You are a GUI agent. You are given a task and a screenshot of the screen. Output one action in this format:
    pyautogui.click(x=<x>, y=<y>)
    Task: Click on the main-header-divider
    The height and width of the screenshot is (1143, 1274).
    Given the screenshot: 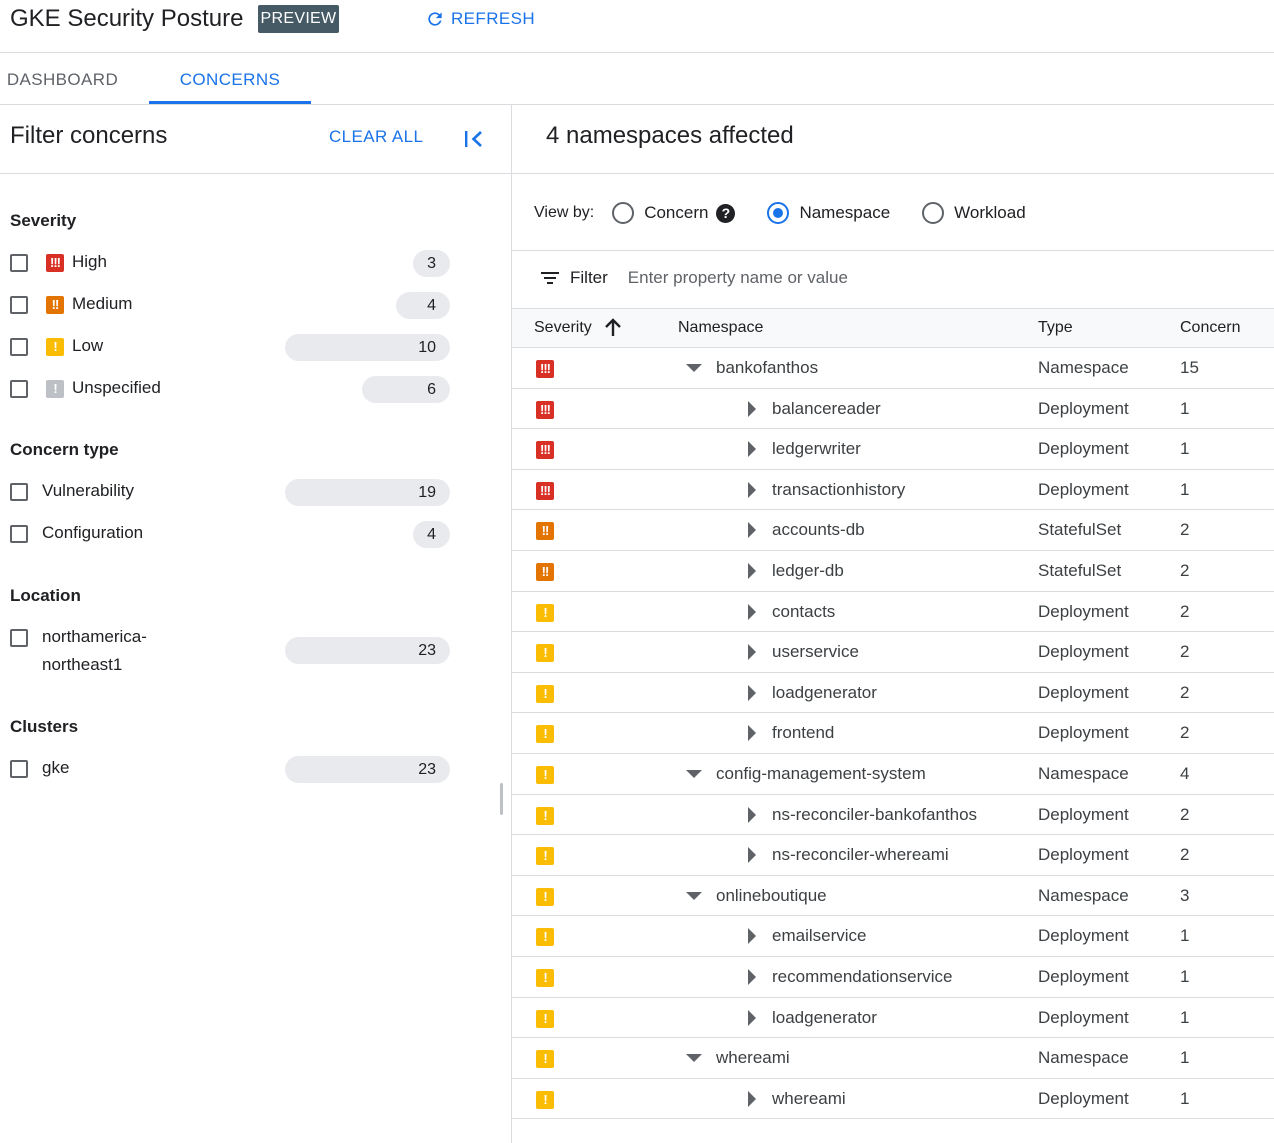 What is the action you would take?
    pyautogui.click(x=893, y=173)
    